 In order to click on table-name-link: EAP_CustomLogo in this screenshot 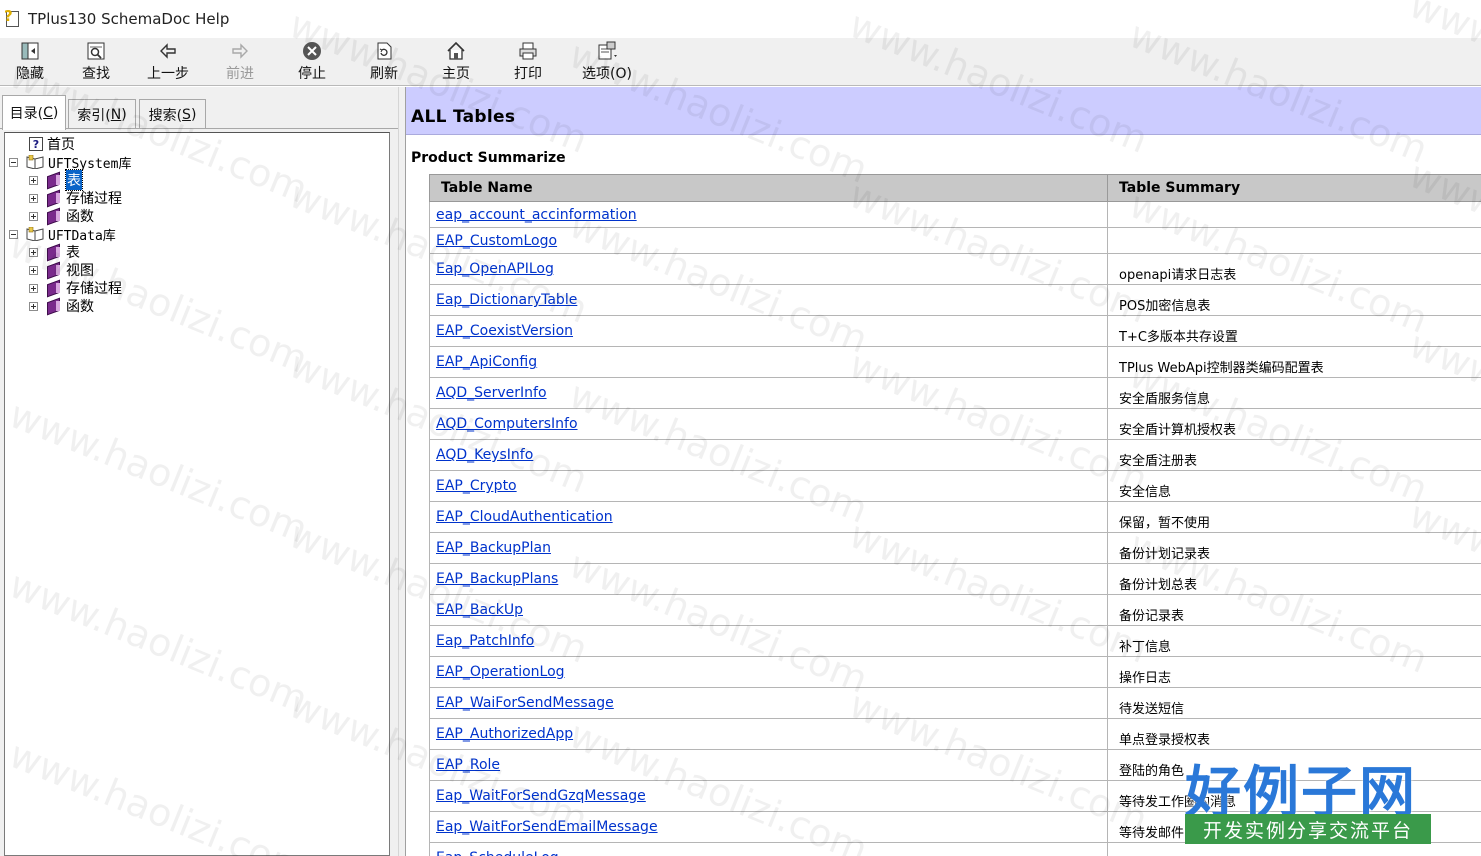, I will do `click(496, 241)`.